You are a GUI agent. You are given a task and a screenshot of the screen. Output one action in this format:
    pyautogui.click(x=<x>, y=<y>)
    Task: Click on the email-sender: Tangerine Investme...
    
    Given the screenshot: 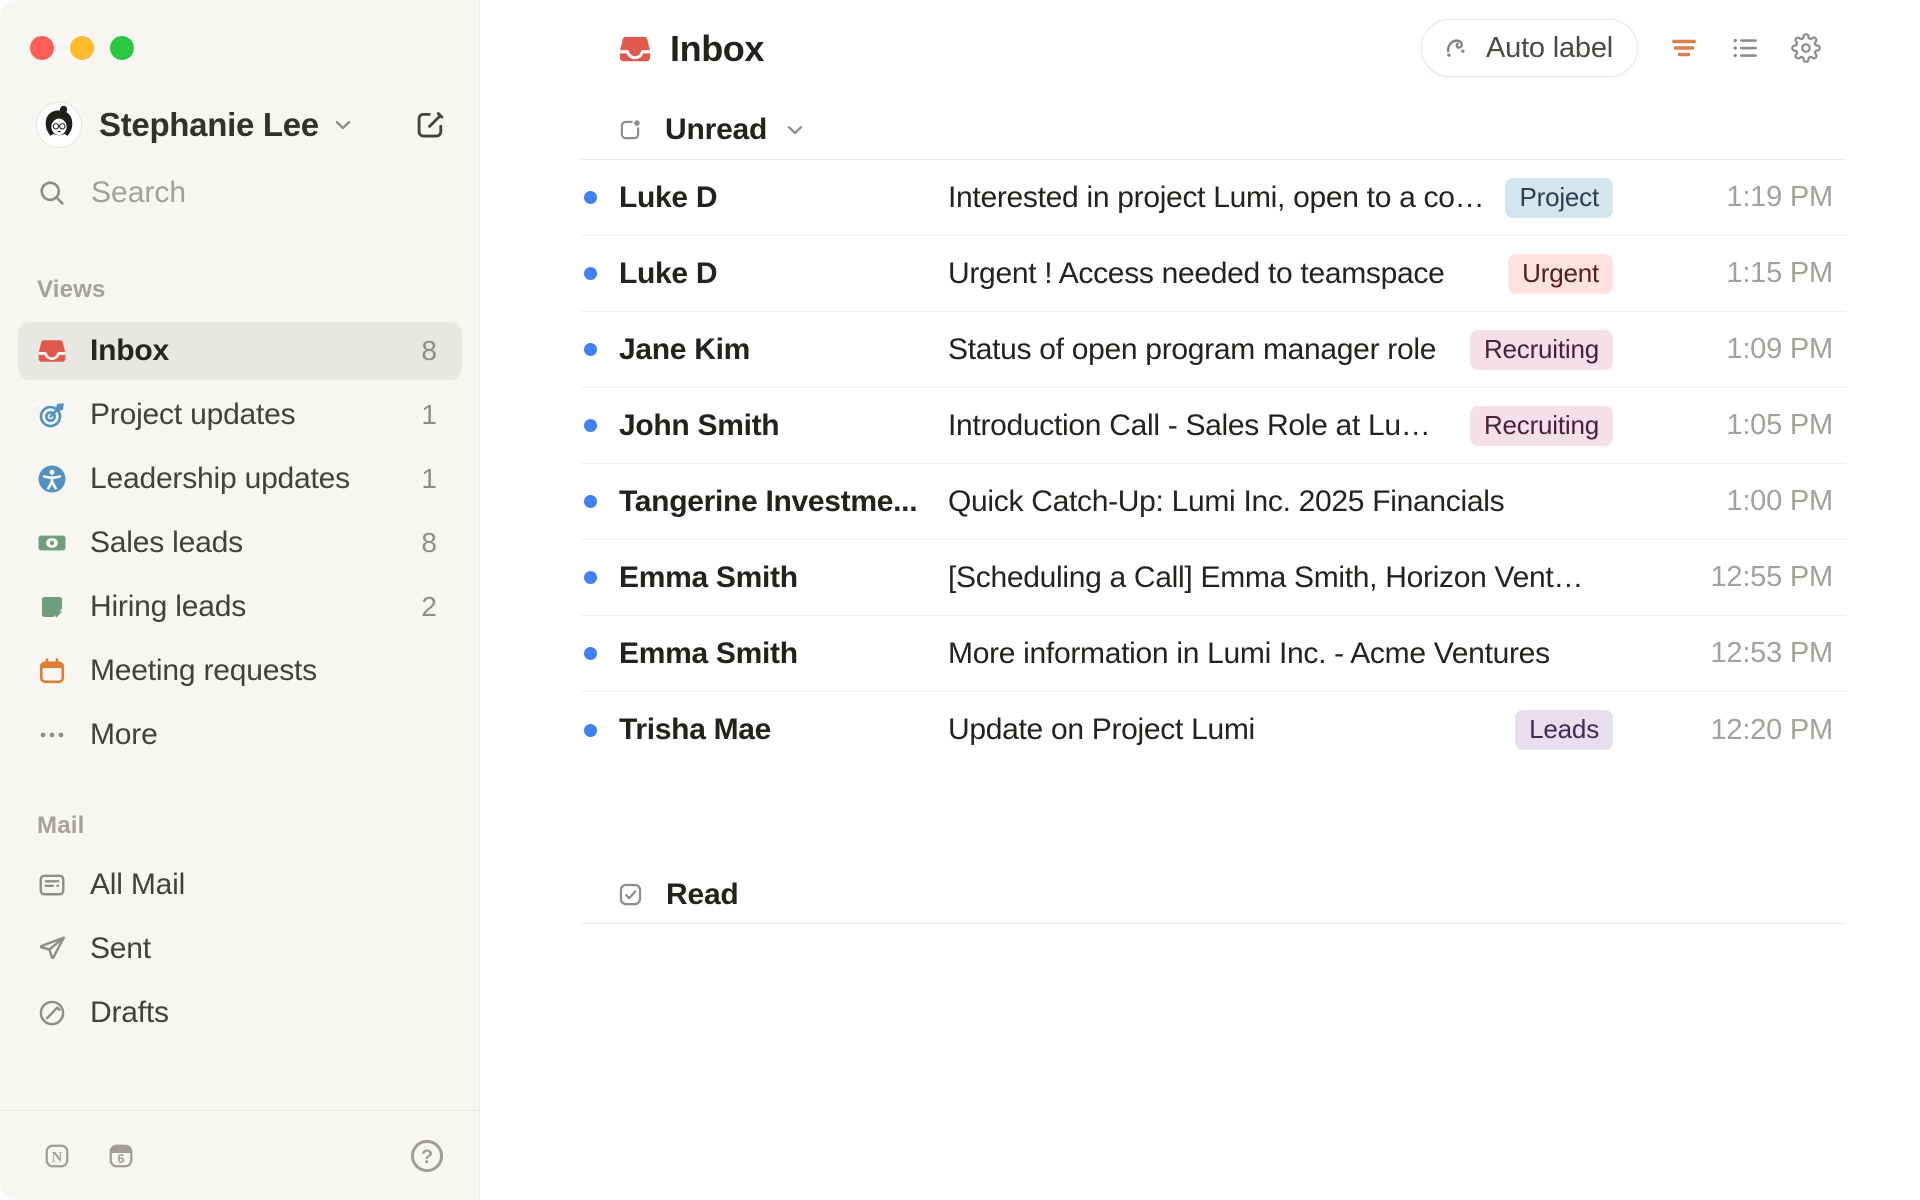 What is the action you would take?
    pyautogui.click(x=768, y=501)
    